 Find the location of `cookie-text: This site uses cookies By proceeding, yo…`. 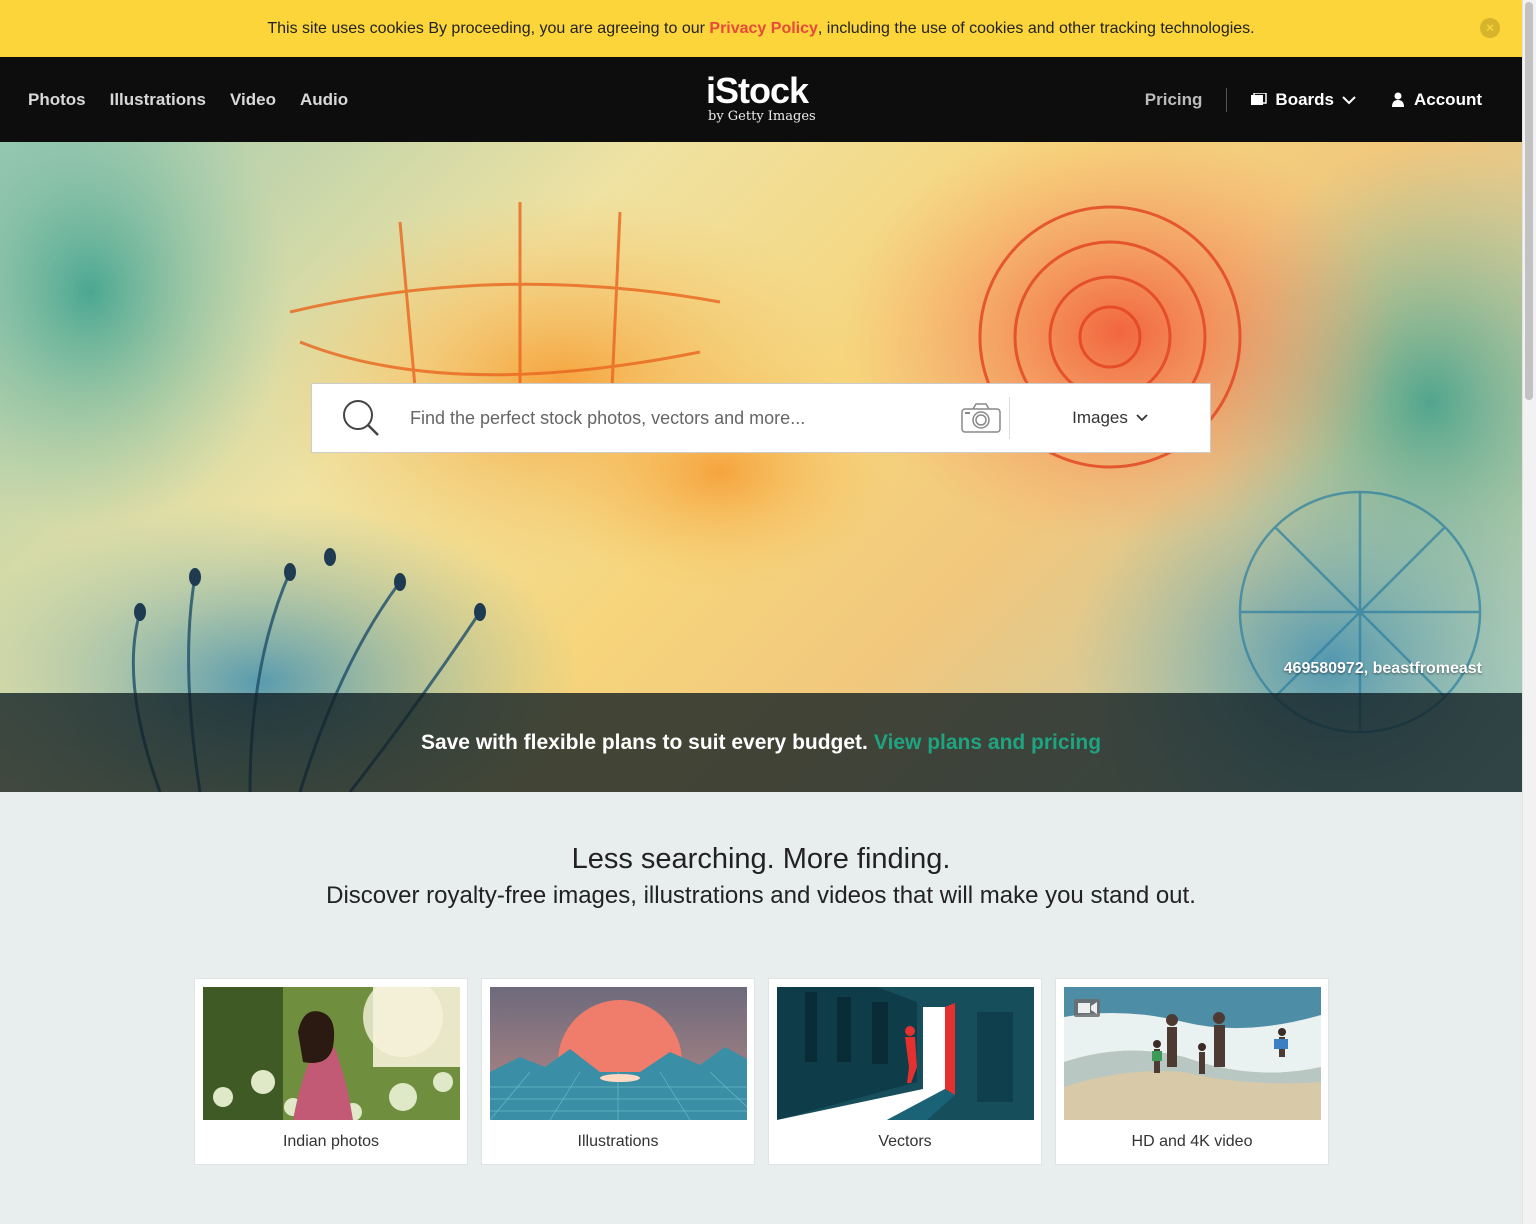

cookie-text: This site uses cookies By proceeding, yo… is located at coordinates (760, 29).